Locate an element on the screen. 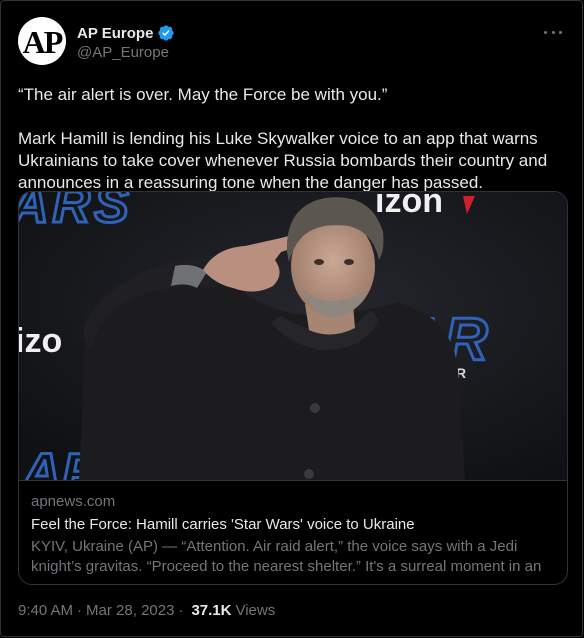 The image size is (584, 638). views-count: 37.1K is located at coordinates (211, 610).